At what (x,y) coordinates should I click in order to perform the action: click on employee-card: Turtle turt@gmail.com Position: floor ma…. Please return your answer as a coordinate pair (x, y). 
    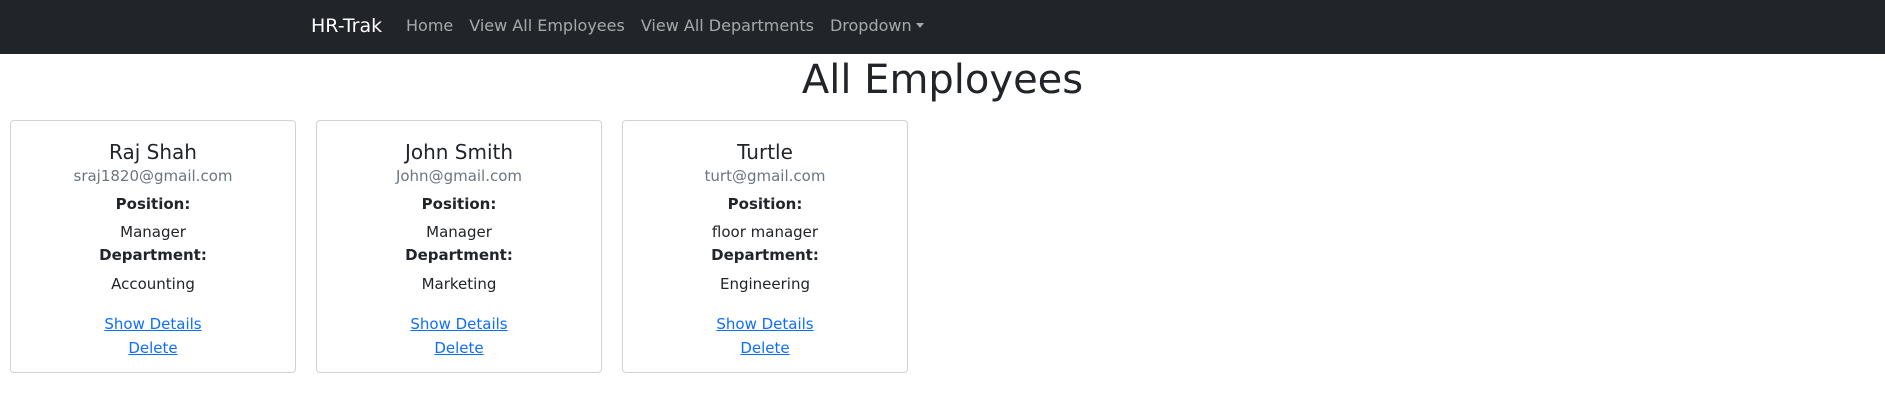
    Looking at the image, I should click on (765, 246).